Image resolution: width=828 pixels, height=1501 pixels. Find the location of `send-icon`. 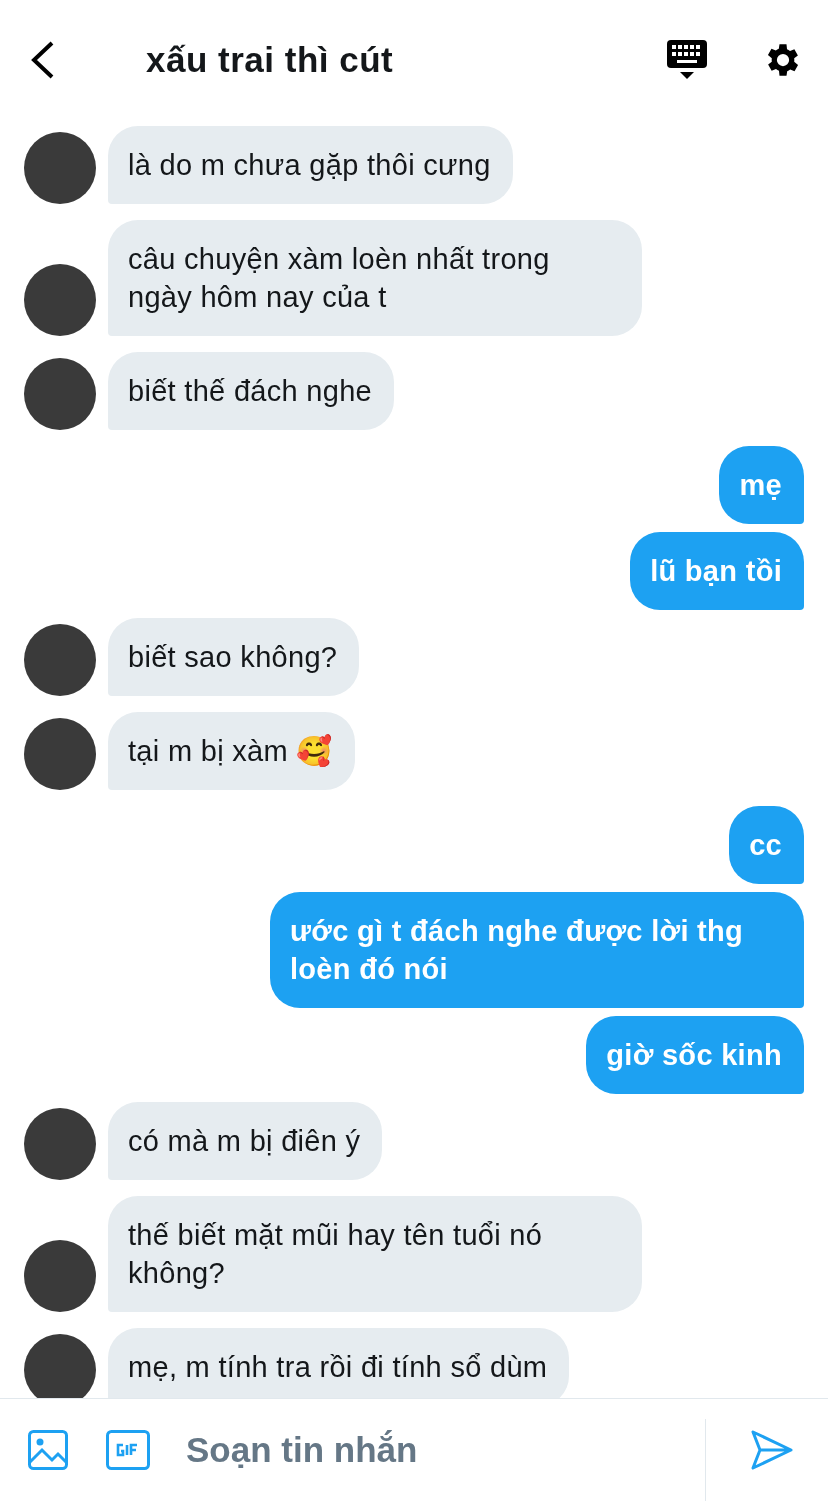

send-icon is located at coordinates (772, 1450).